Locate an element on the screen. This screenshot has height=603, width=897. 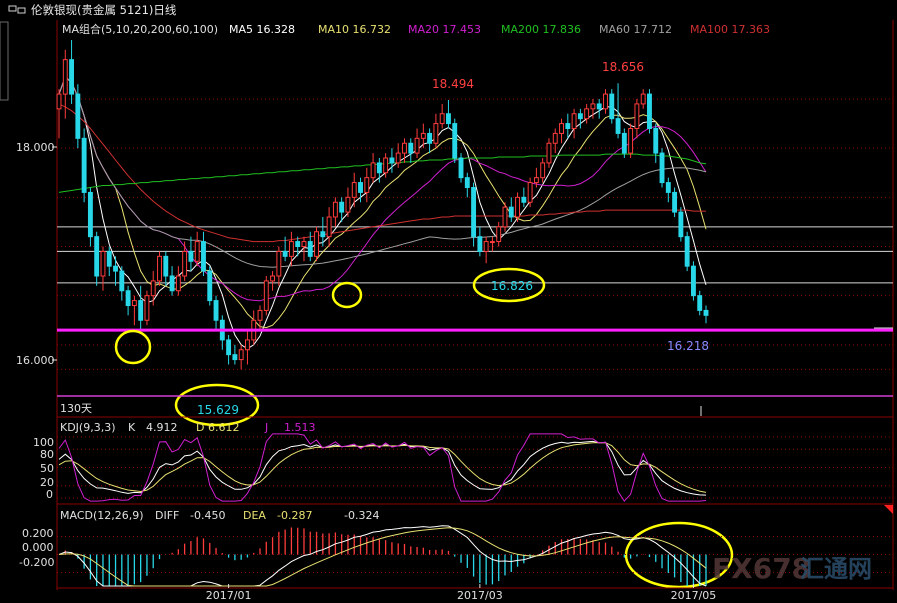
kdj-y-tick-80: 80 is located at coordinates (47, 454).